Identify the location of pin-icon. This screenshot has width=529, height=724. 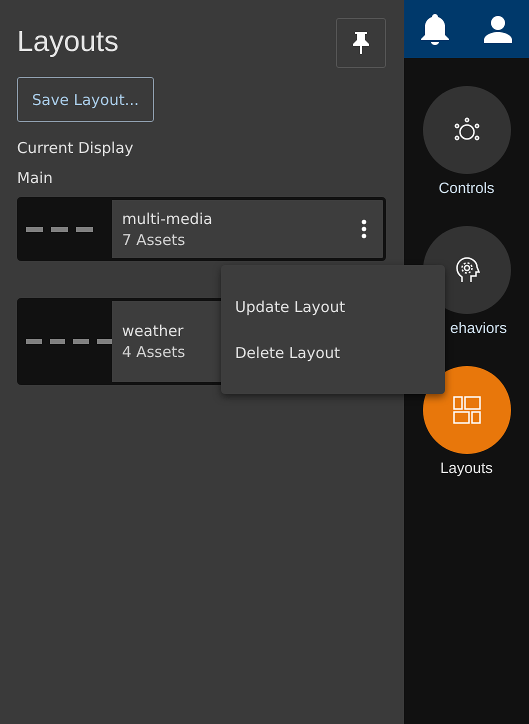
(361, 43).